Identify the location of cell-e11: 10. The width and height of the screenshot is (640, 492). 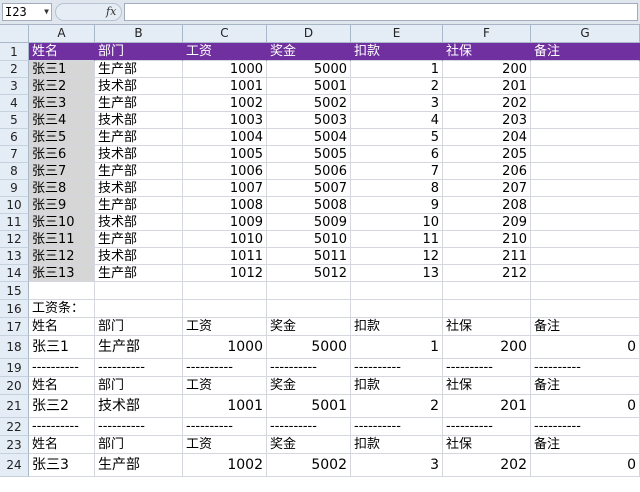
(397, 222).